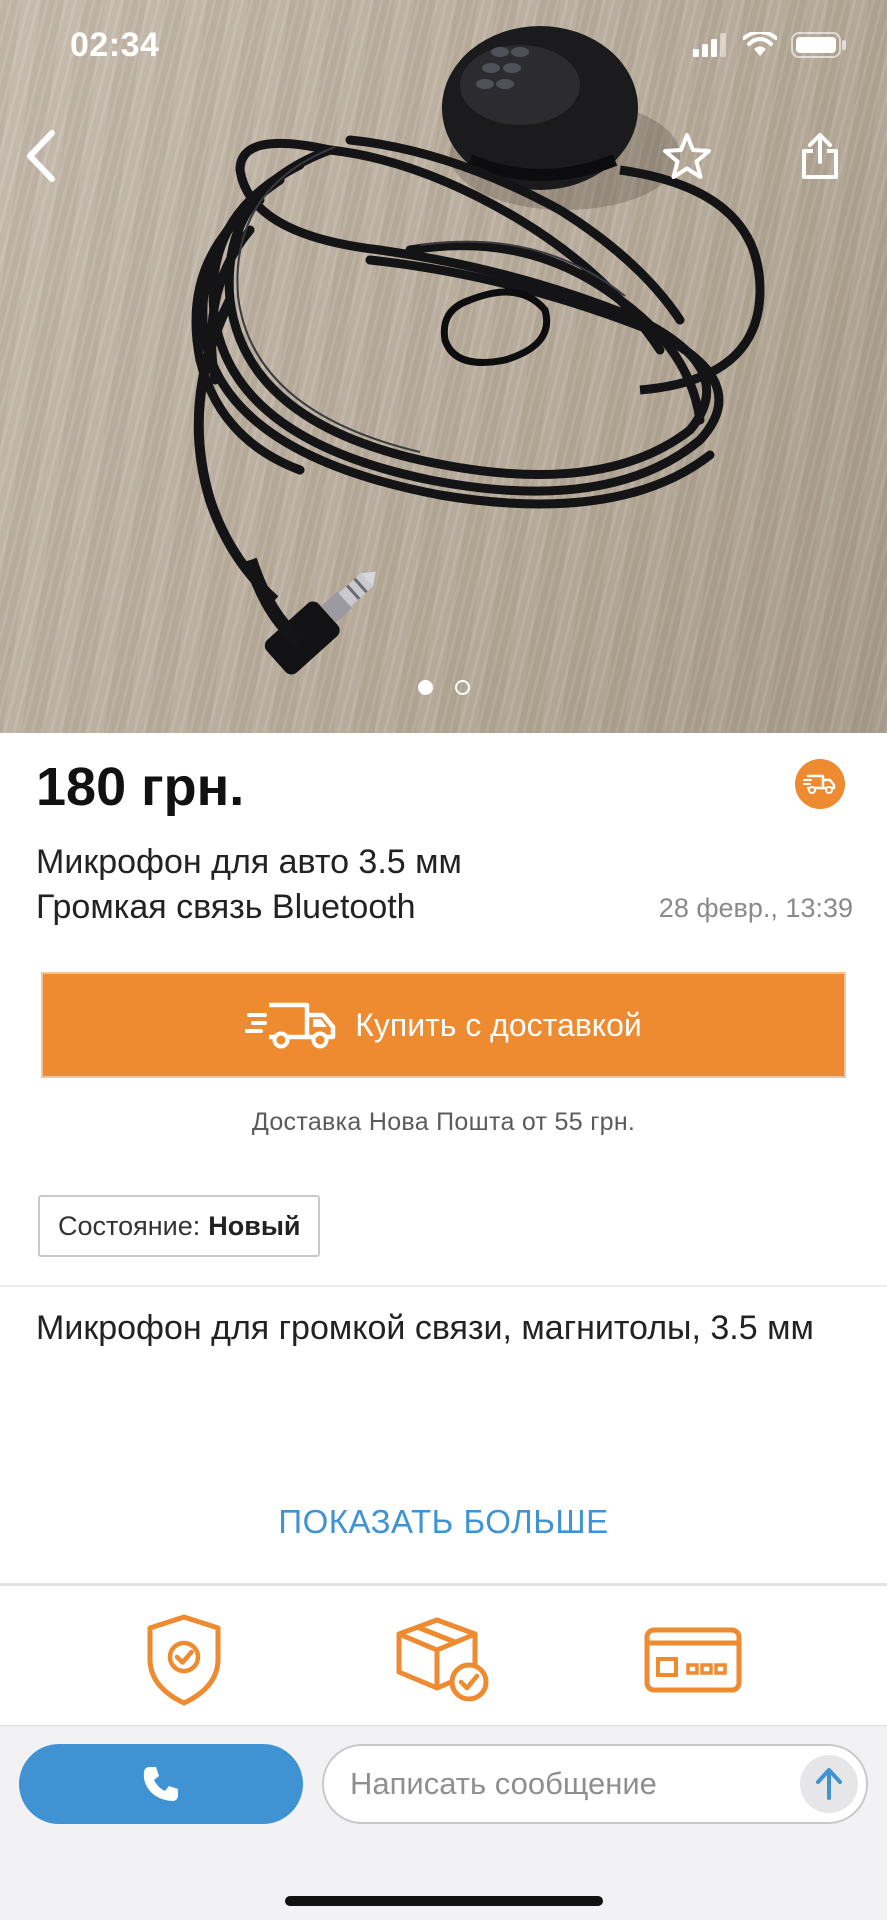 The image size is (887, 1920). Describe the element at coordinates (709, 45) in the screenshot. I see `cellular-signal-icon` at that location.